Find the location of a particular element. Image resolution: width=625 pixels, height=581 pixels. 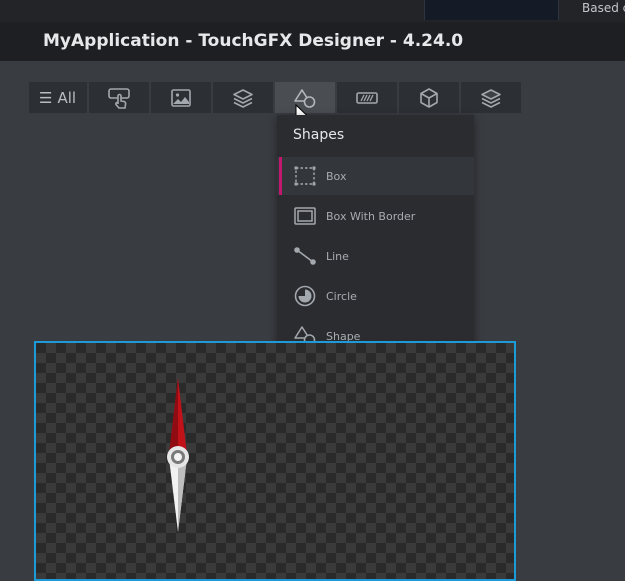

misc-category-button is located at coordinates (491, 97).